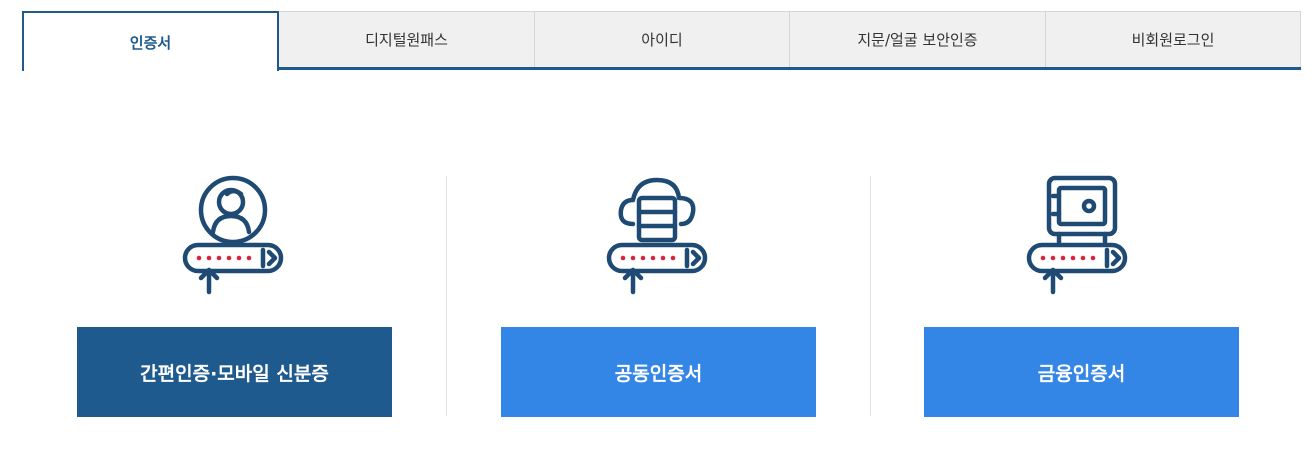 The width and height of the screenshot is (1316, 454). I want to click on login-method-tabs: 인증서 디지털원패스 아이디 지문/얼굴 보안인증 비회원로그인, so click(661, 41).